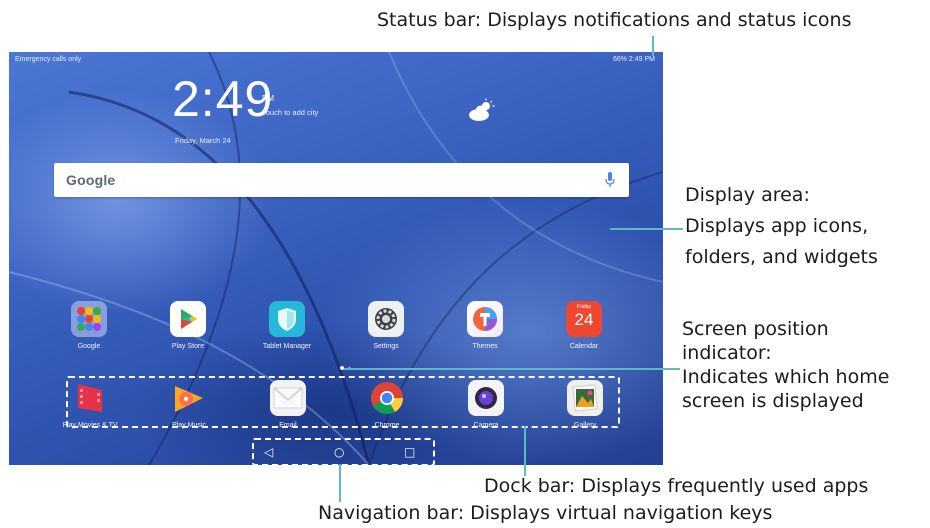 This screenshot has width=930, height=528. What do you see at coordinates (653, 46) in the screenshot?
I see `status-bar-leader` at bounding box center [653, 46].